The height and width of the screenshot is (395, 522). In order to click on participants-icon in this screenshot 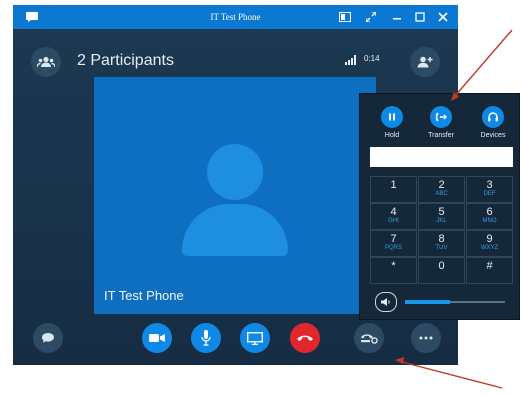, I will do `click(46, 62)`.